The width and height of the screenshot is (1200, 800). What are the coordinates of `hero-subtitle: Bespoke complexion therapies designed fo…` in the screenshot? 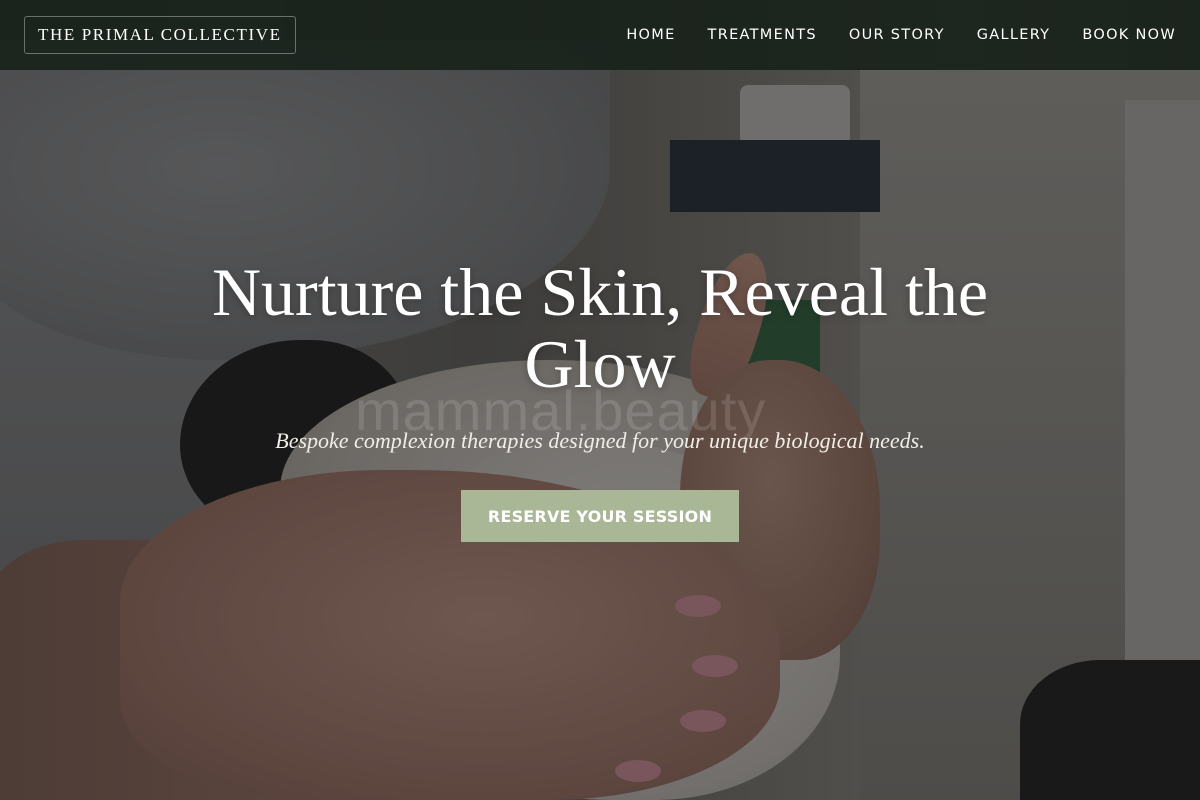 It's located at (600, 440).